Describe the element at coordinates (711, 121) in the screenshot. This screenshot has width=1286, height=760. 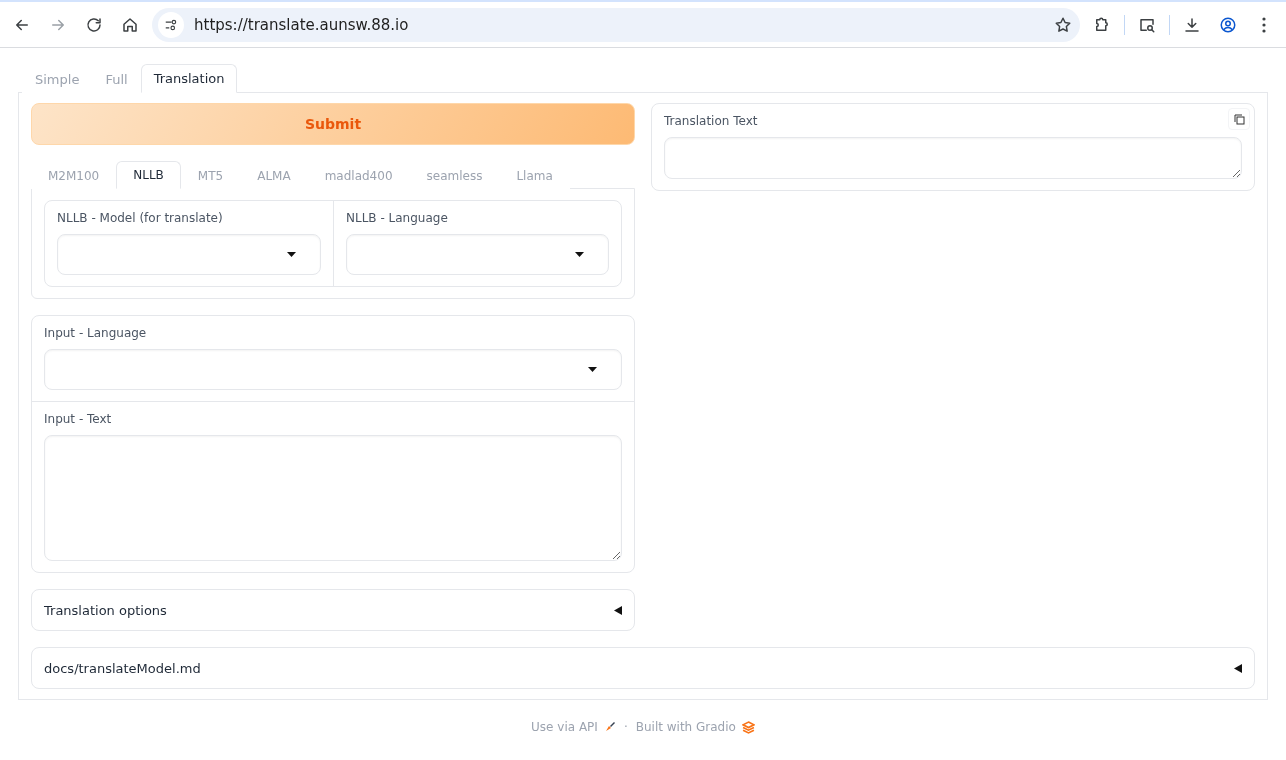
I see `field-label: Translation Text` at that location.